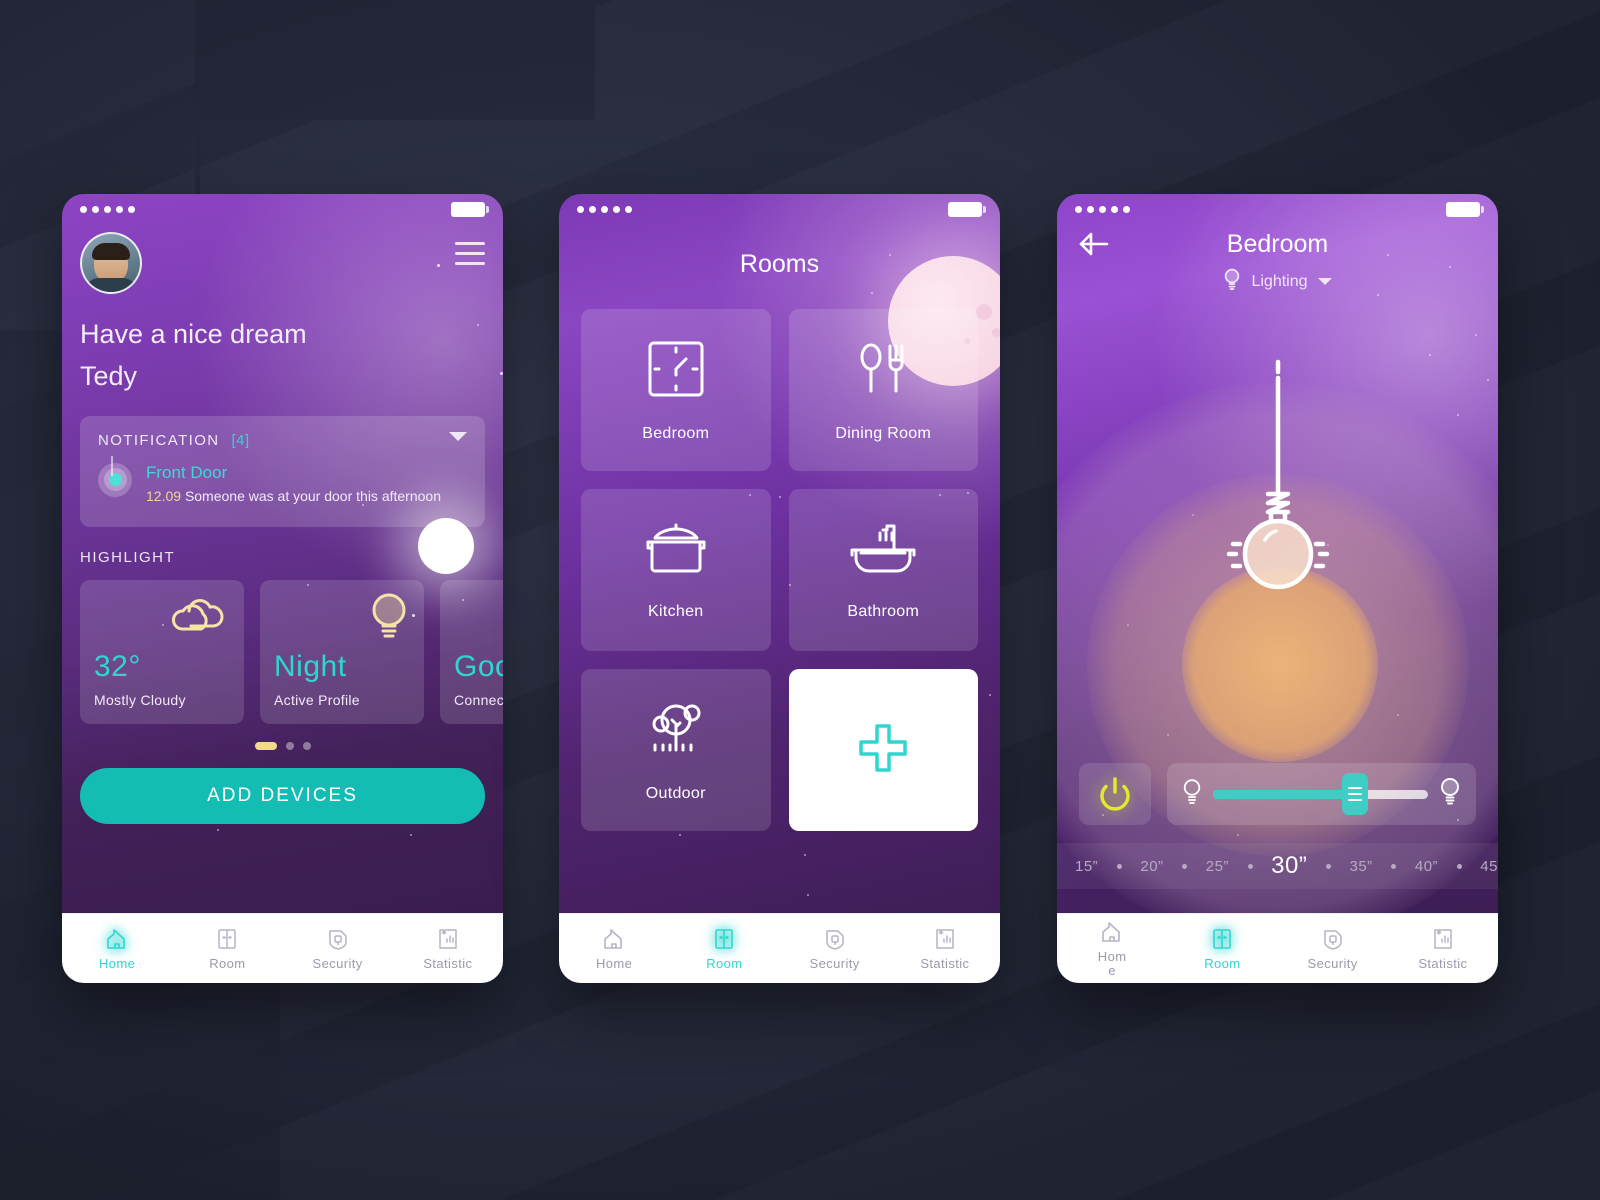 The image size is (1600, 1200). What do you see at coordinates (1489, 866) in the screenshot?
I see `ruler-tick: 45` at bounding box center [1489, 866].